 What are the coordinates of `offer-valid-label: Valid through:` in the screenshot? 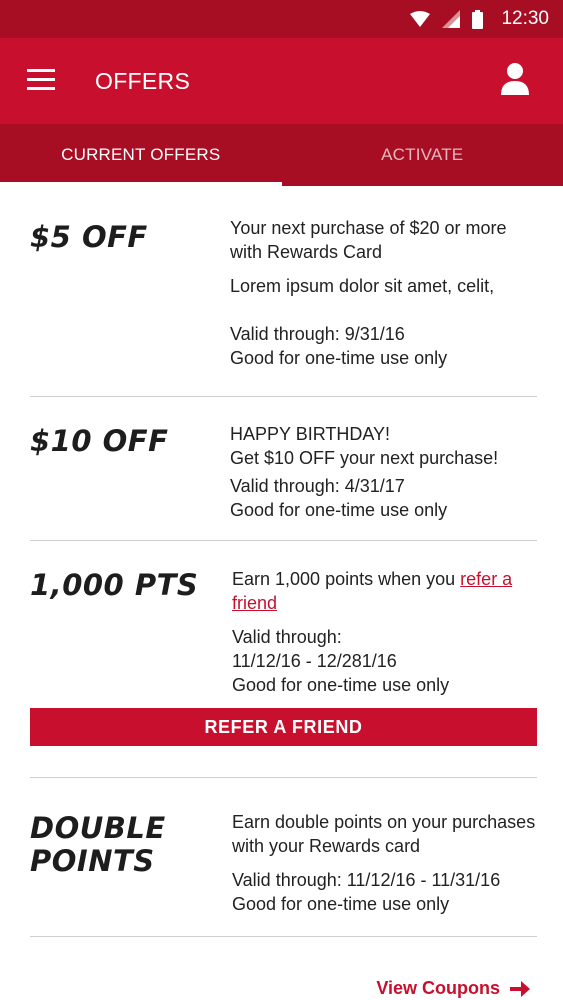 It's located at (287, 637).